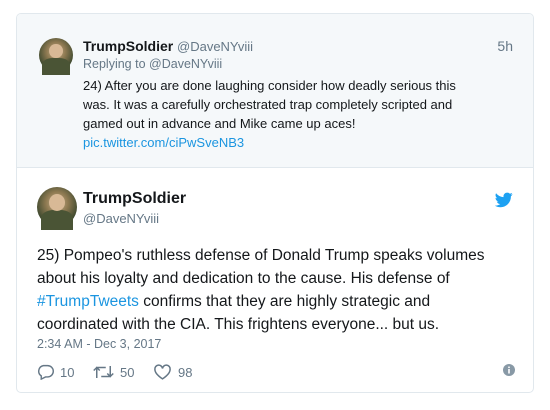 The image size is (550, 410). I want to click on retweet-button: 50, so click(113, 372).